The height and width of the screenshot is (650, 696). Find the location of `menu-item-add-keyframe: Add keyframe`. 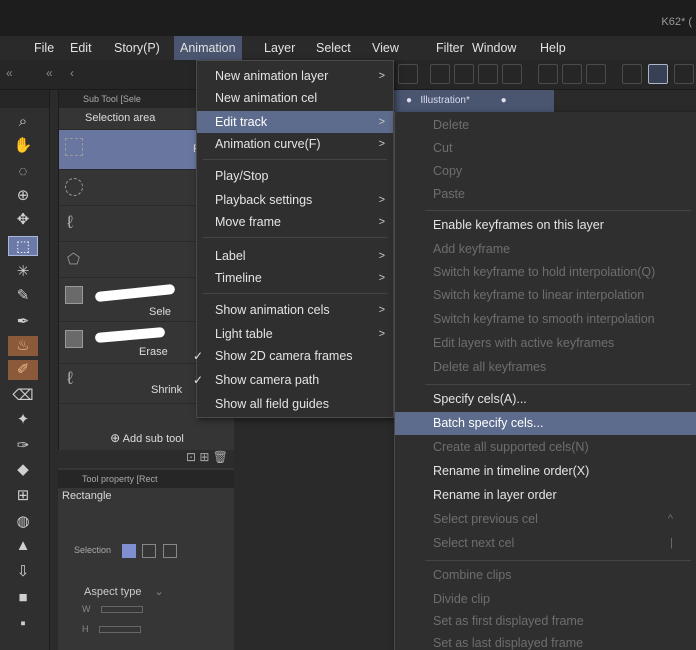

menu-item-add-keyframe: Add keyframe is located at coordinates (472, 249).